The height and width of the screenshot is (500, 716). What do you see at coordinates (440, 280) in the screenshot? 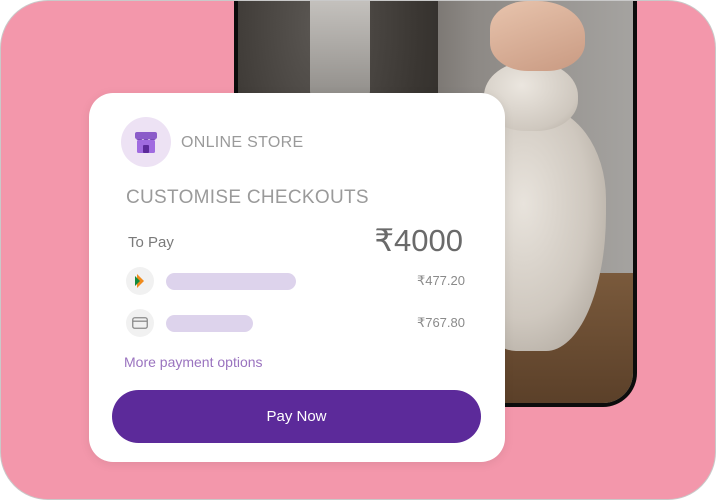
I see `payment-amount: ₹477.20` at bounding box center [440, 280].